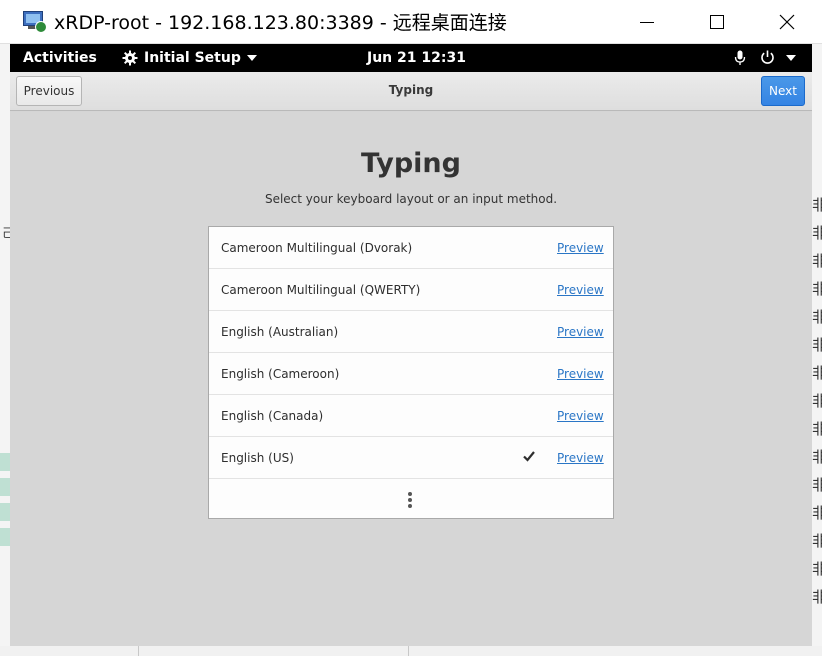 This screenshot has height=656, width=822. I want to click on maximize-icon, so click(717, 22).